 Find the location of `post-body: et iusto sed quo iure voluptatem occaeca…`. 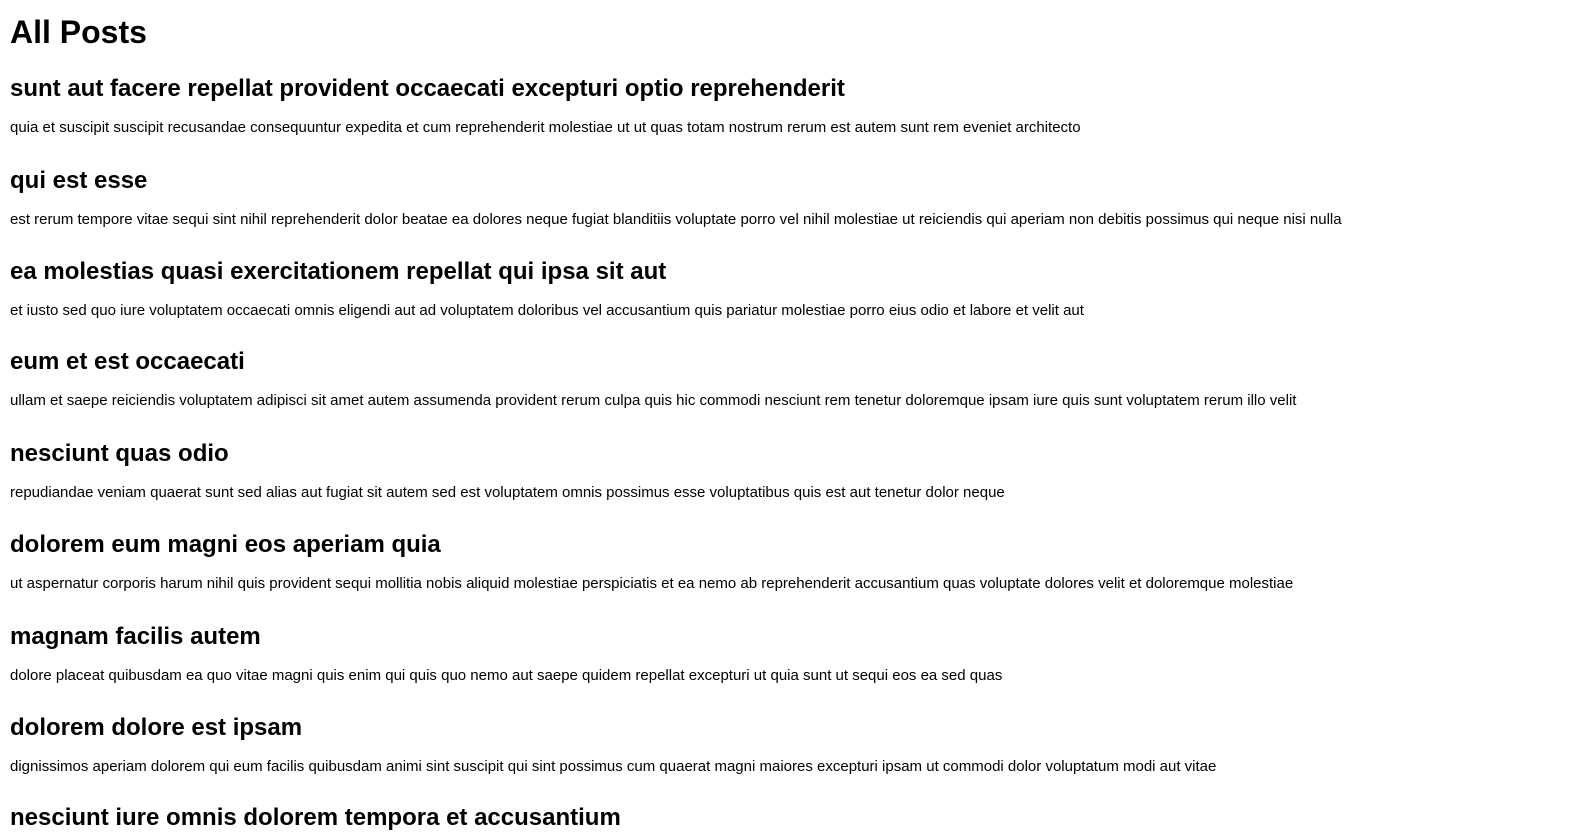

post-body: et iusto sed quo iure voluptatem occaeca… is located at coordinates (547, 310).